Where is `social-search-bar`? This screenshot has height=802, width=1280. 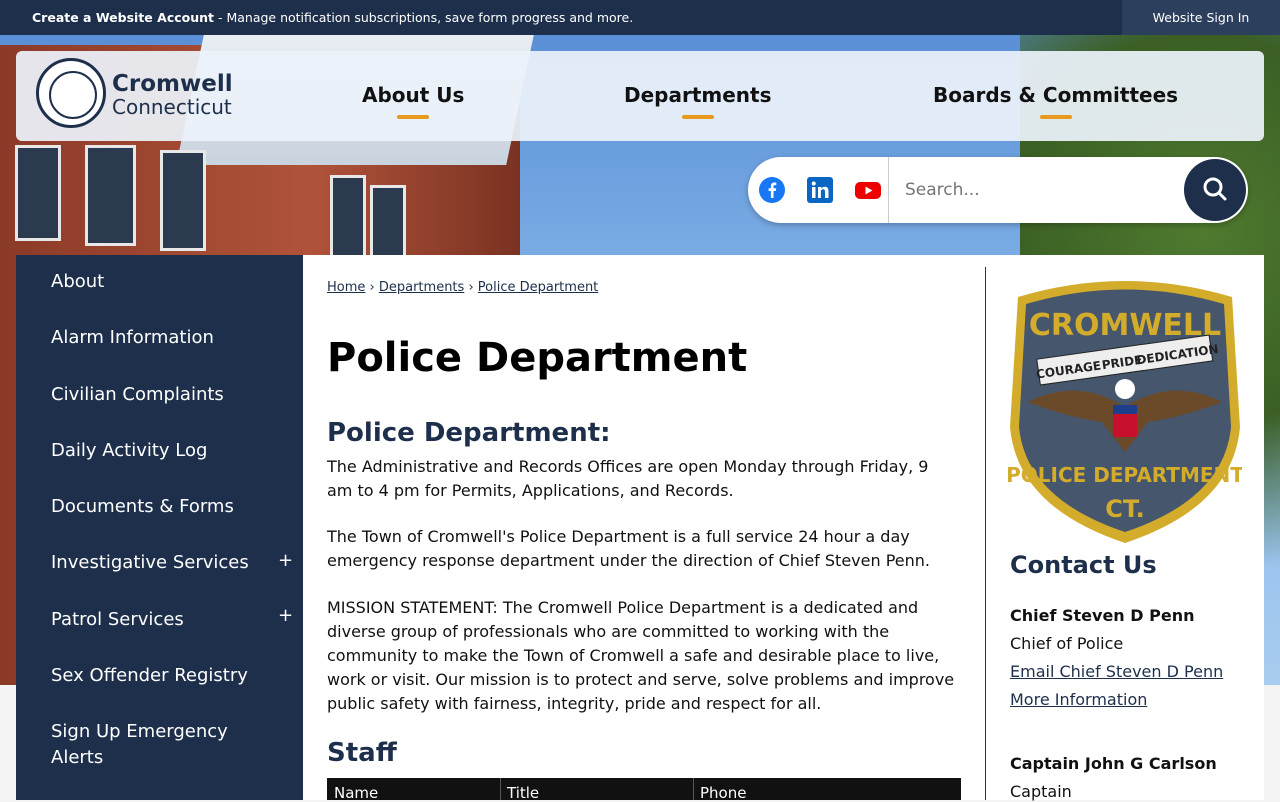 social-search-bar is located at coordinates (998, 190).